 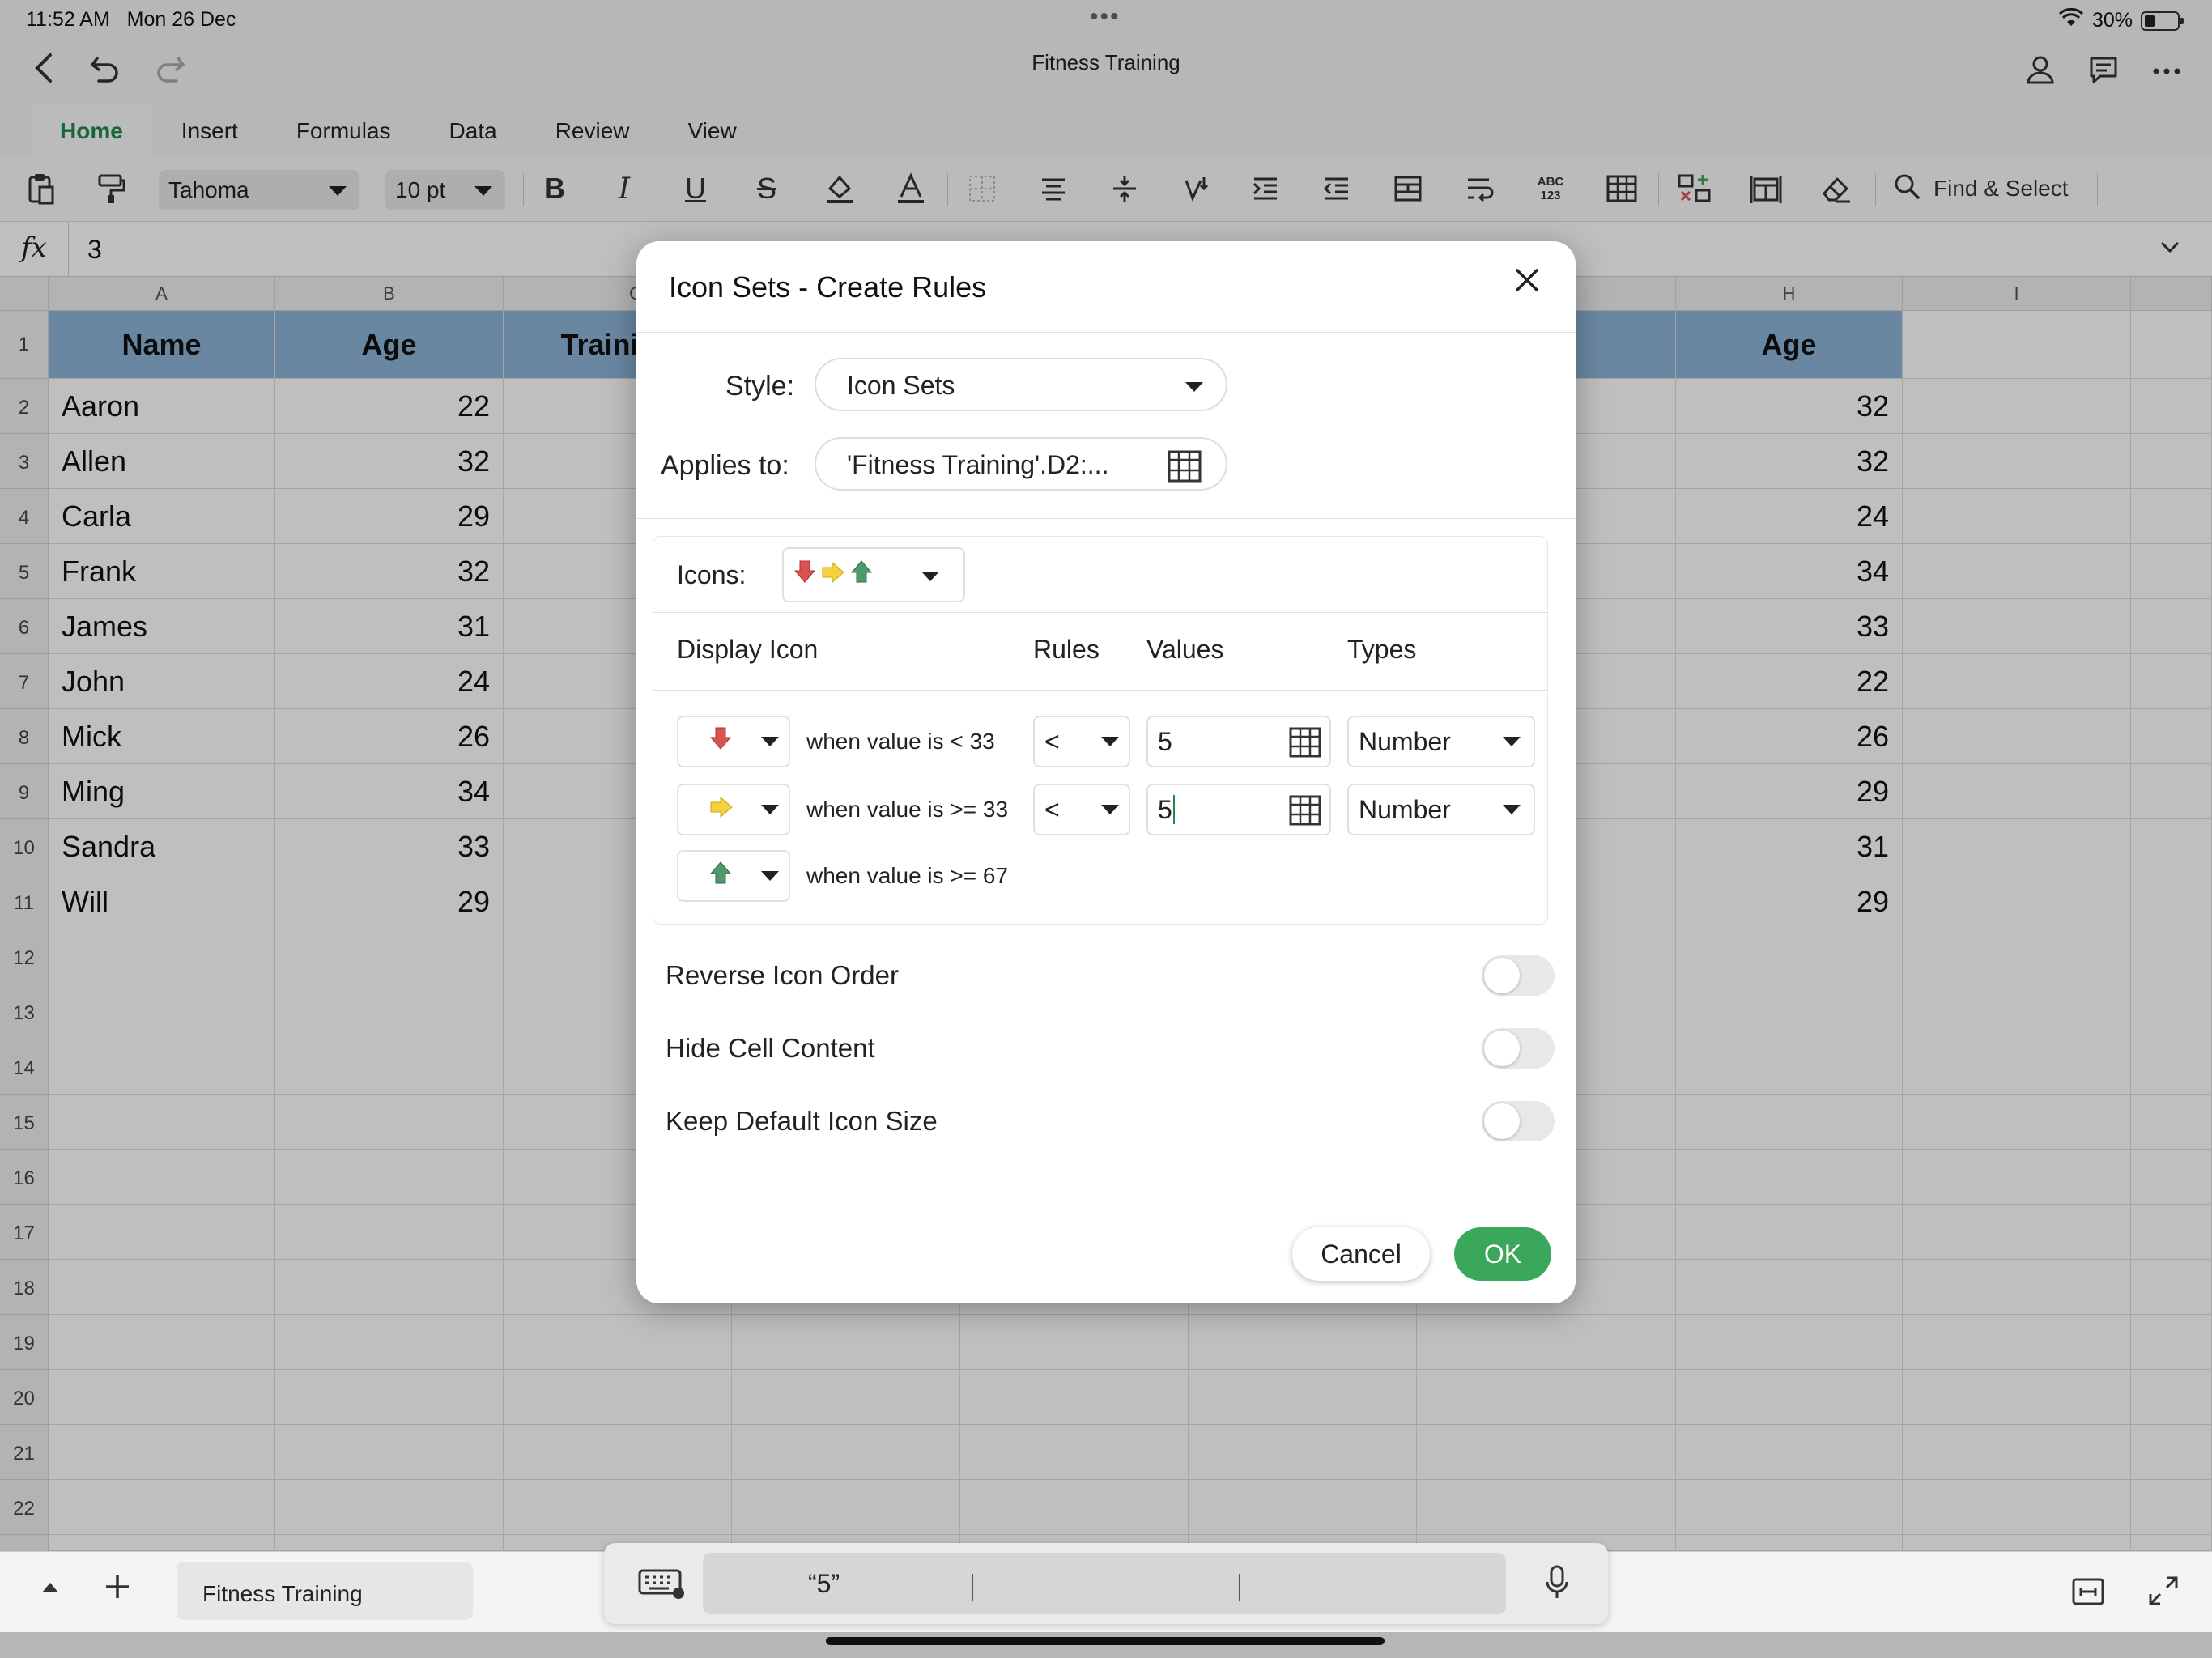 What do you see at coordinates (783, 975) in the screenshot?
I see `reverse-icon-order-label: Reverse Icon Order` at bounding box center [783, 975].